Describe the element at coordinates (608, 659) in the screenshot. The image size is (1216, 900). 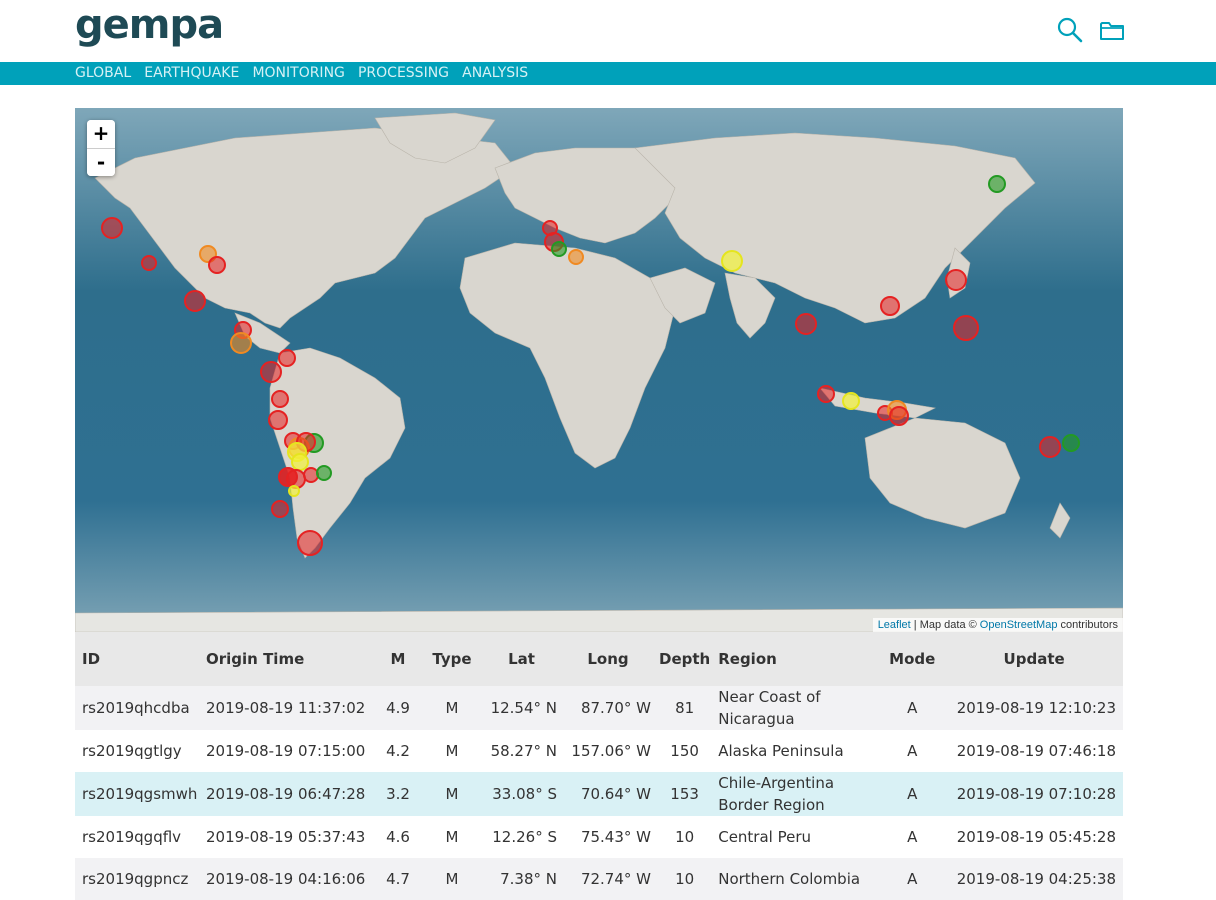
I see `col-long: Long` at that location.